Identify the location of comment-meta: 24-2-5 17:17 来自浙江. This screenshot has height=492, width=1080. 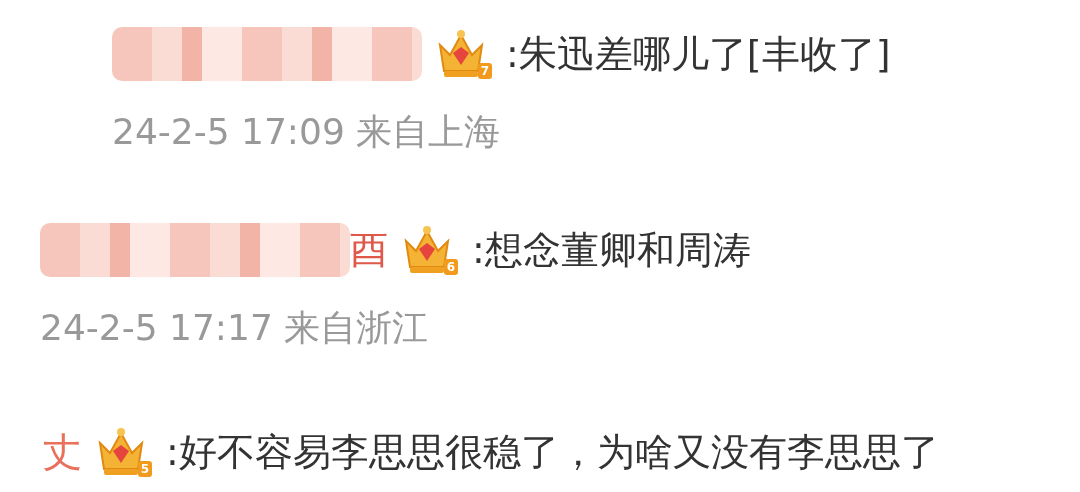
(235, 328).